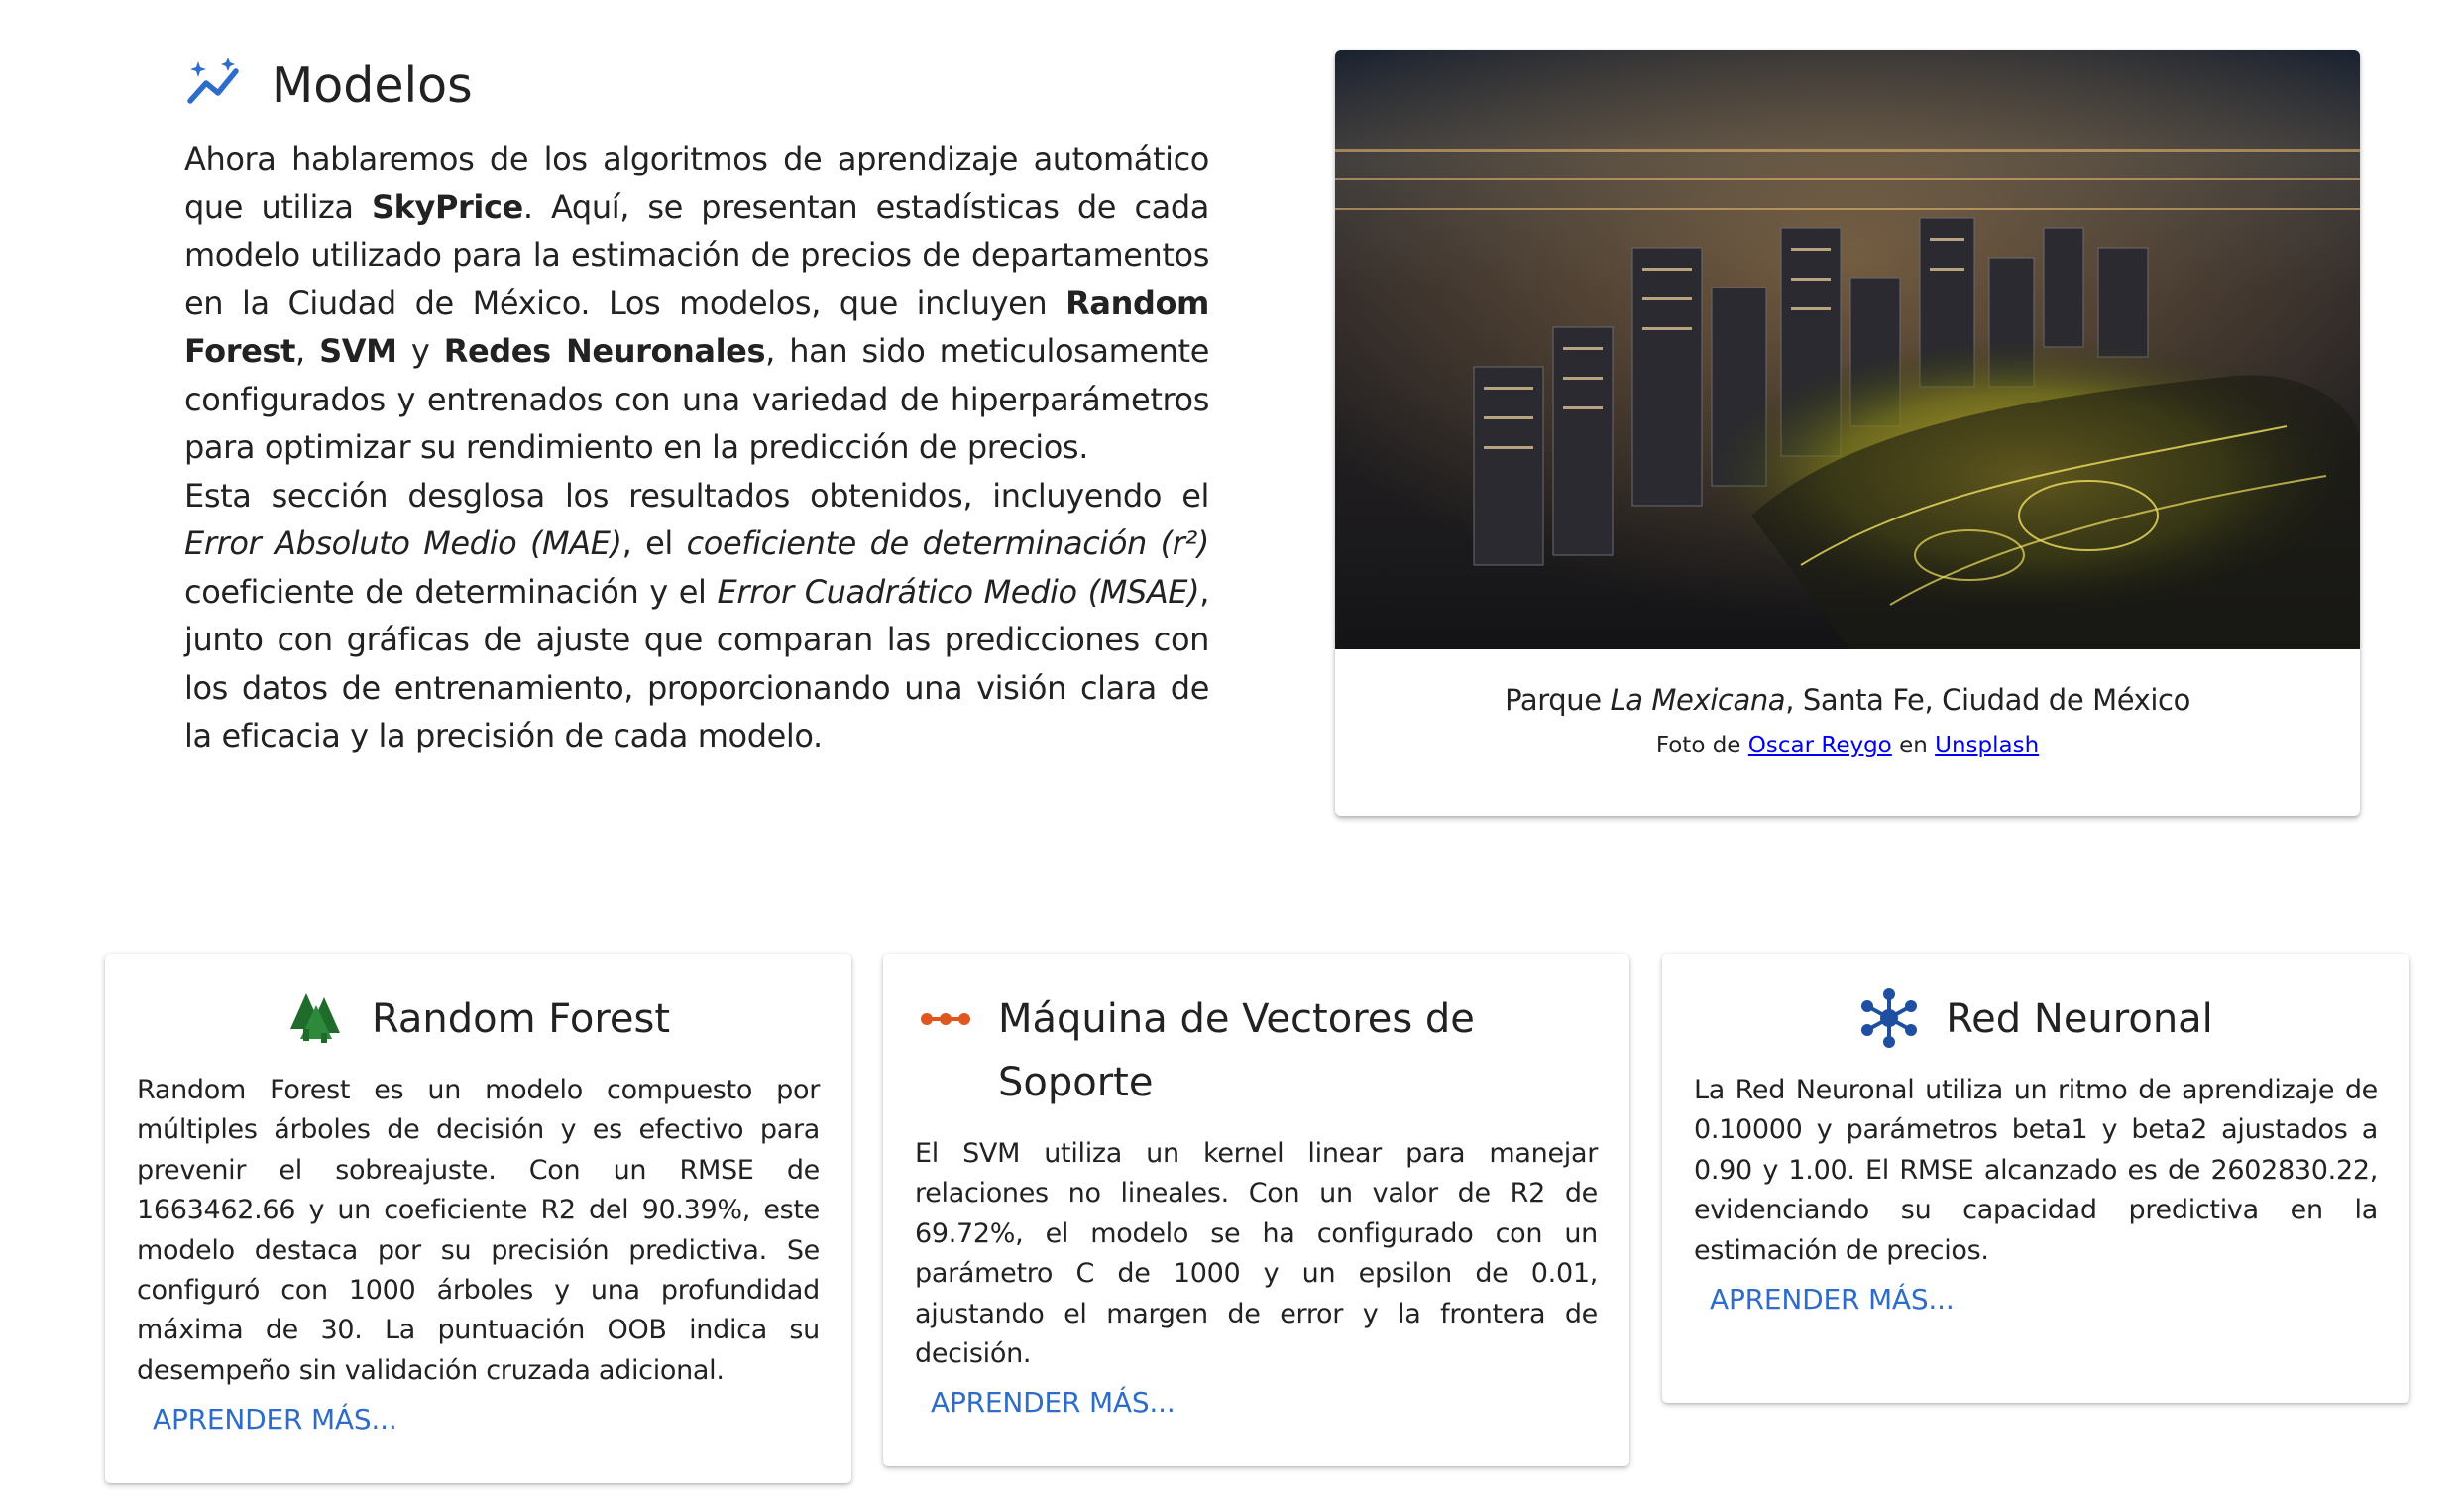 This screenshot has width=2464, height=1497. I want to click on unsplash-link: Unsplash, so click(1987, 745).